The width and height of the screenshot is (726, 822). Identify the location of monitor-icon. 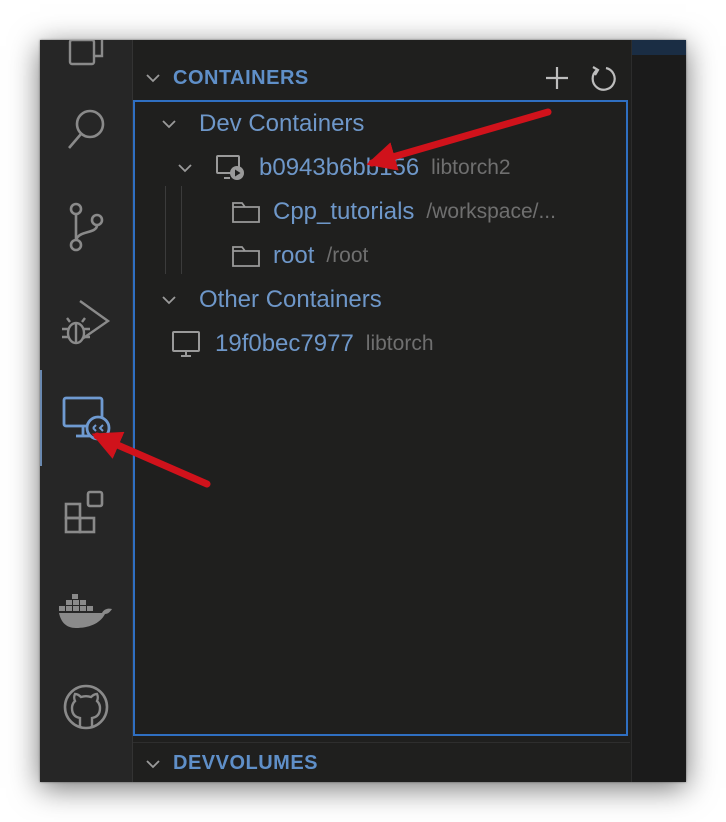
(186, 344).